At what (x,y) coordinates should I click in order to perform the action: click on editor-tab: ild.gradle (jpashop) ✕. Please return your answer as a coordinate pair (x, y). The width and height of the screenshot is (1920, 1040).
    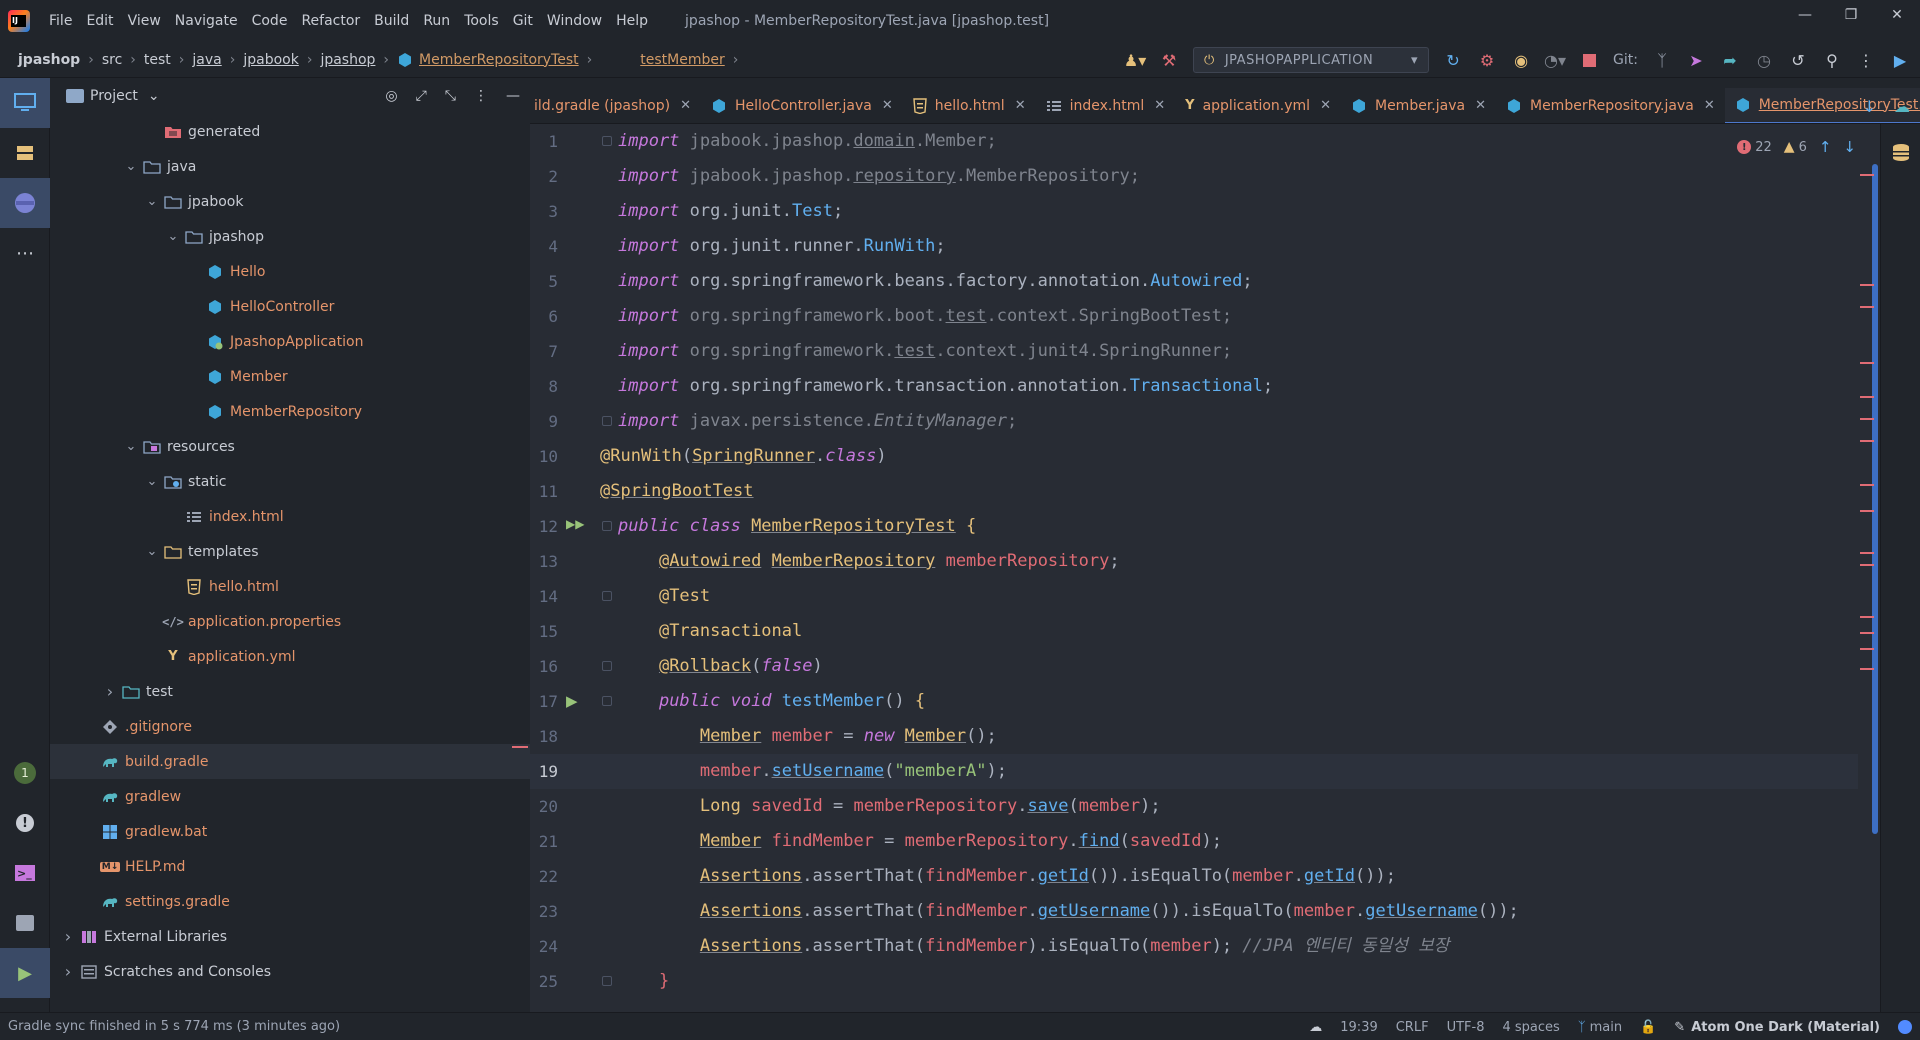
    Looking at the image, I should click on (615, 105).